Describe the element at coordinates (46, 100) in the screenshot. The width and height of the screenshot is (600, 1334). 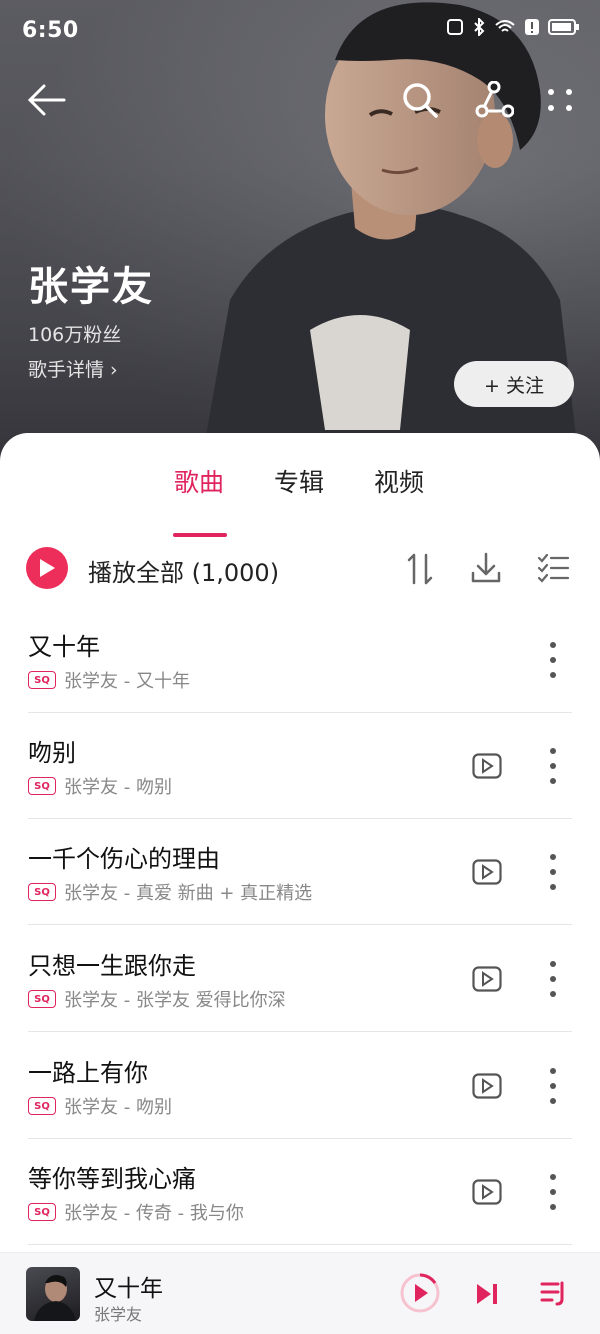
I see `back-icon` at that location.